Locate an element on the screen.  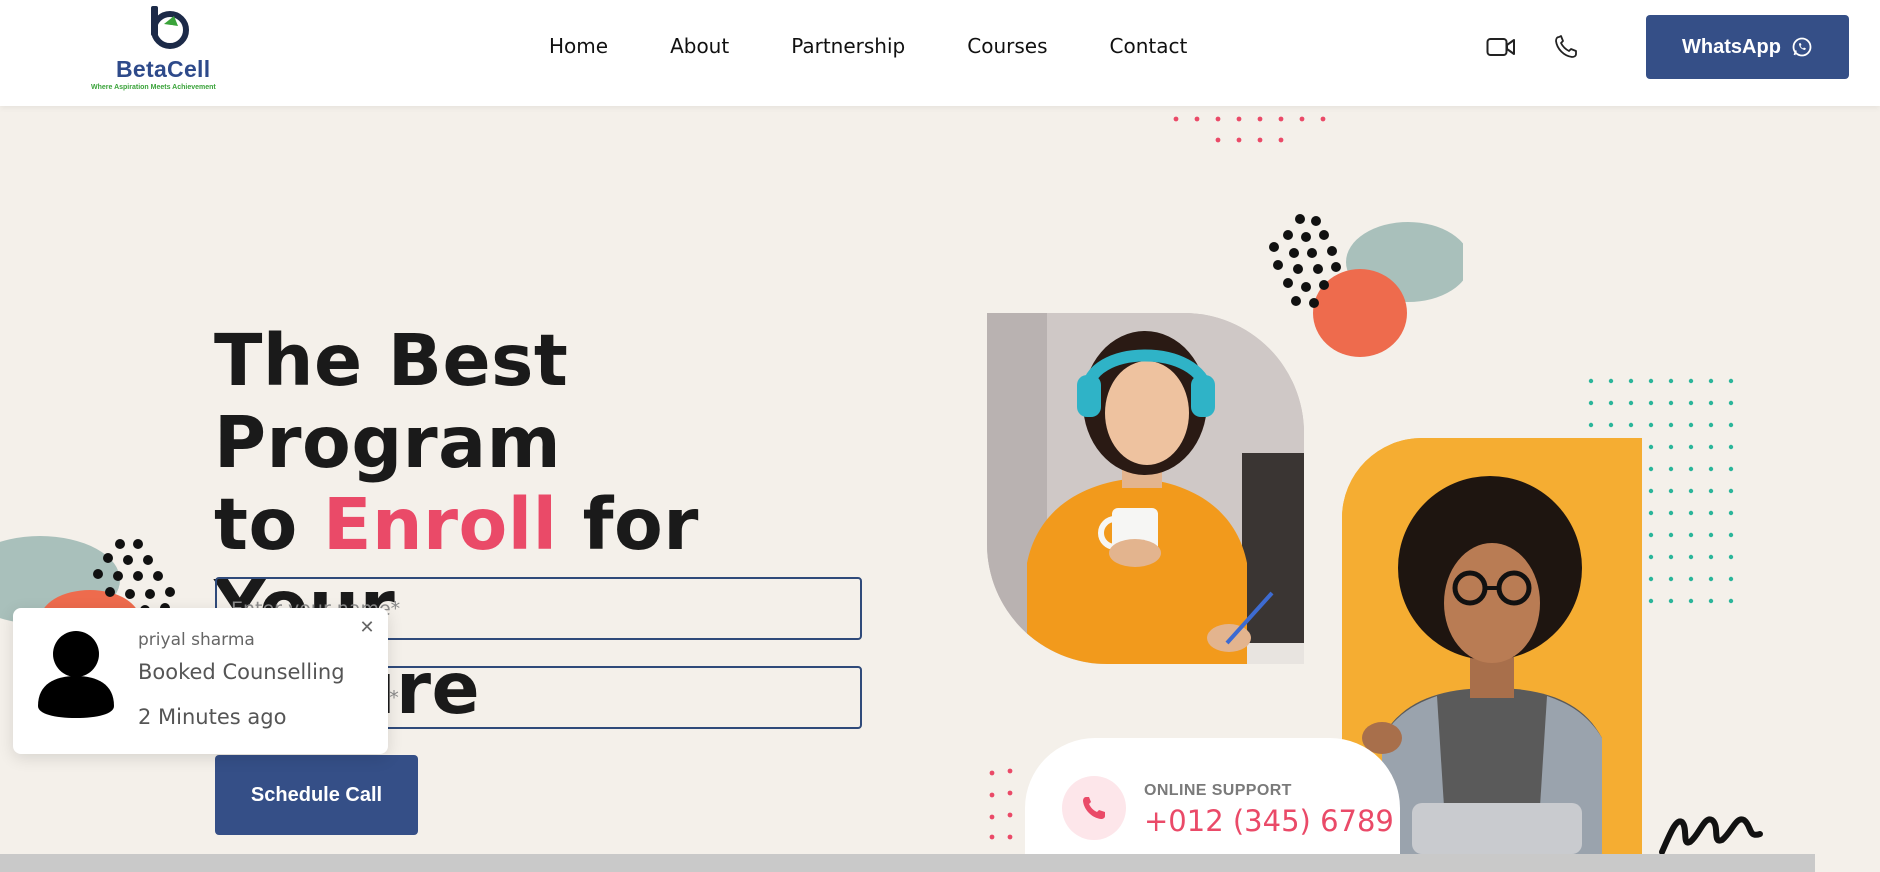
whatsapp-icon is located at coordinates (1802, 47).